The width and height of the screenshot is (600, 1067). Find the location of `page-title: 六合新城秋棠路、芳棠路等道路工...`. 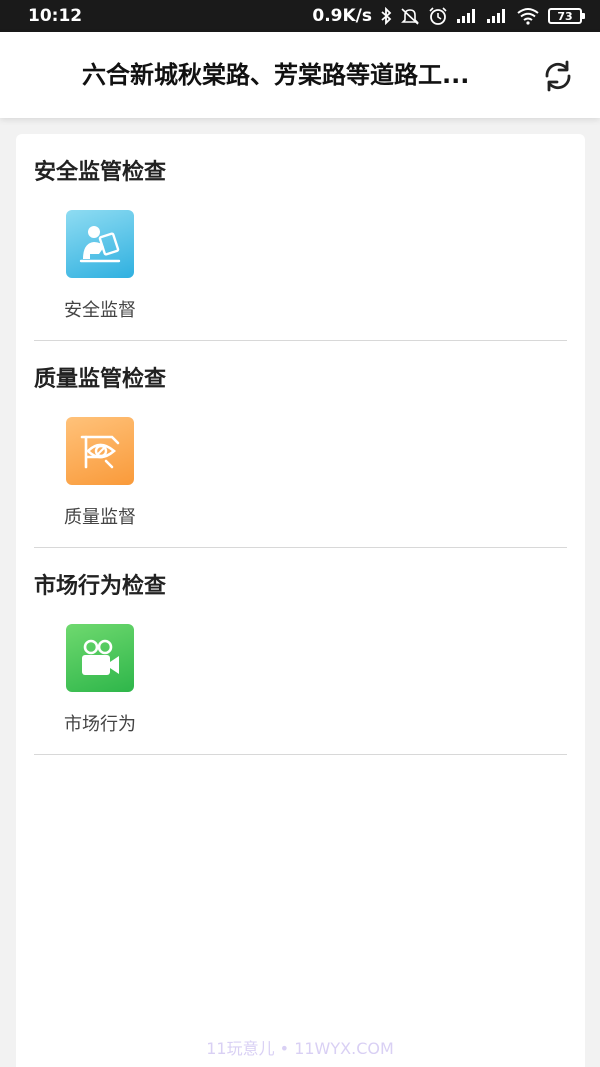

page-title: 六合新城秋棠路、芳棠路等道路工... is located at coordinates (276, 75).